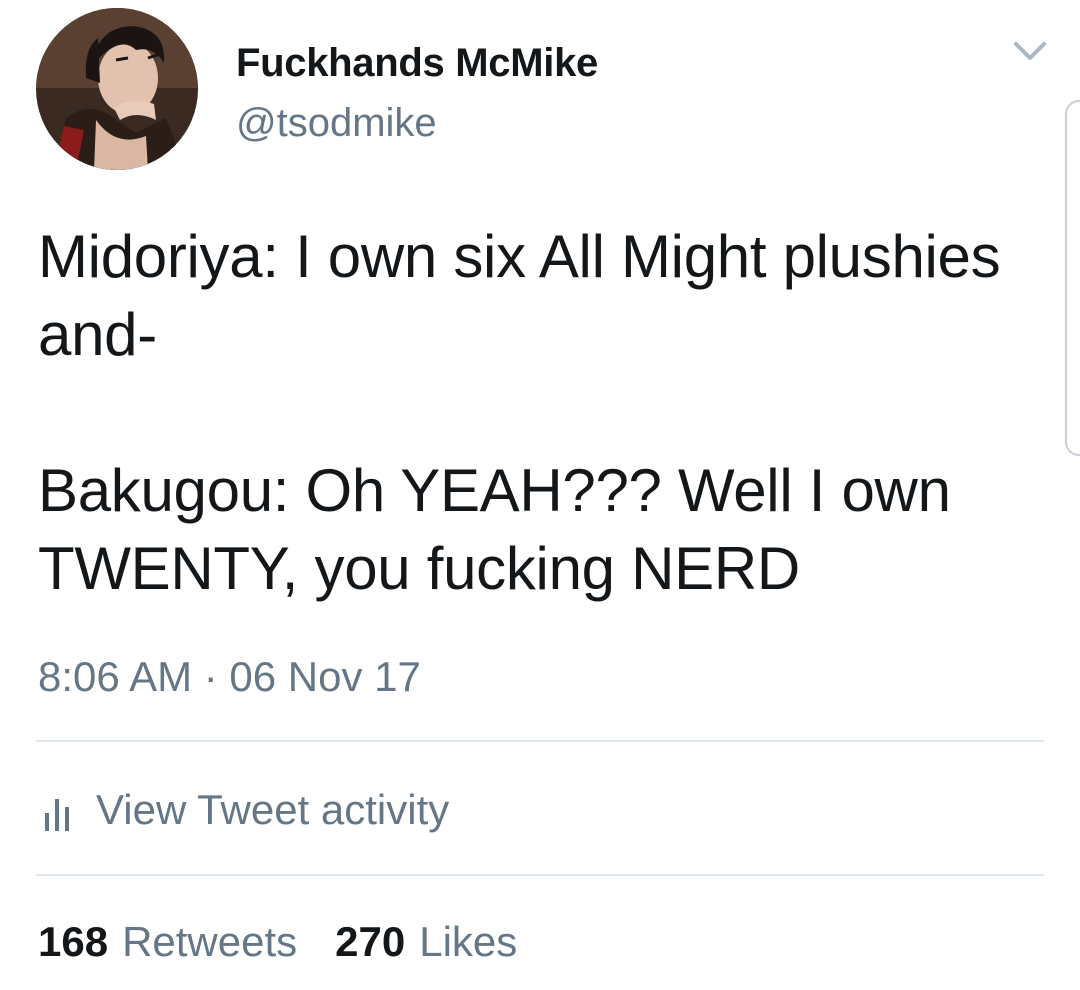 Image resolution: width=1080 pixels, height=990 pixels. What do you see at coordinates (73, 941) in the screenshot?
I see `retweets-count: 168` at bounding box center [73, 941].